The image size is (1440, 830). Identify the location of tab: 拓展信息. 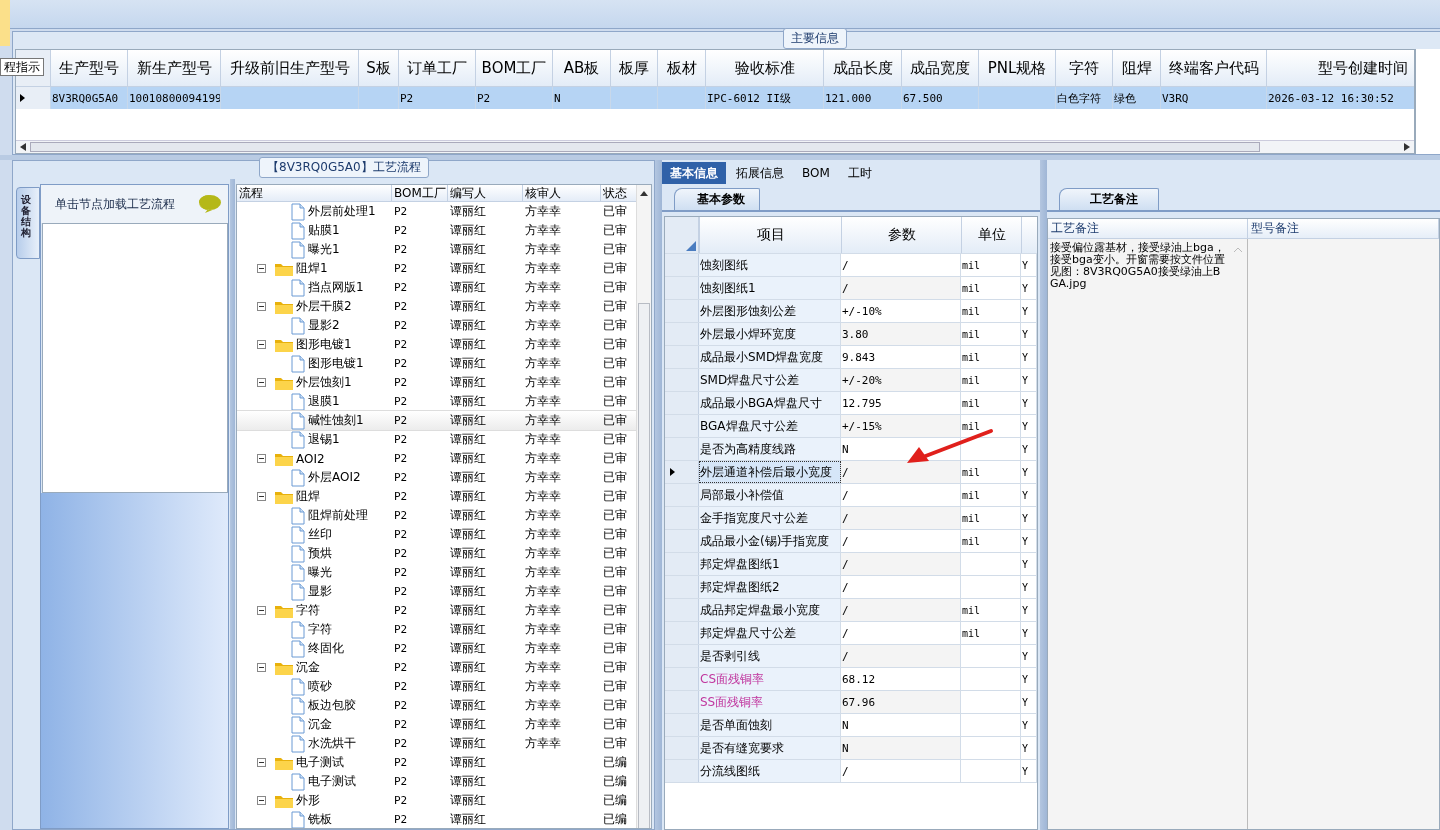
(760, 173).